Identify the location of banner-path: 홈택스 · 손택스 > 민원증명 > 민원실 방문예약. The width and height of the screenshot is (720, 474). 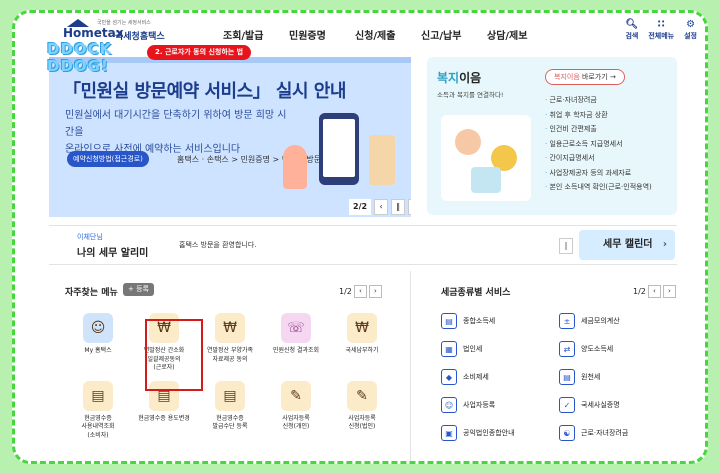
(256, 159).